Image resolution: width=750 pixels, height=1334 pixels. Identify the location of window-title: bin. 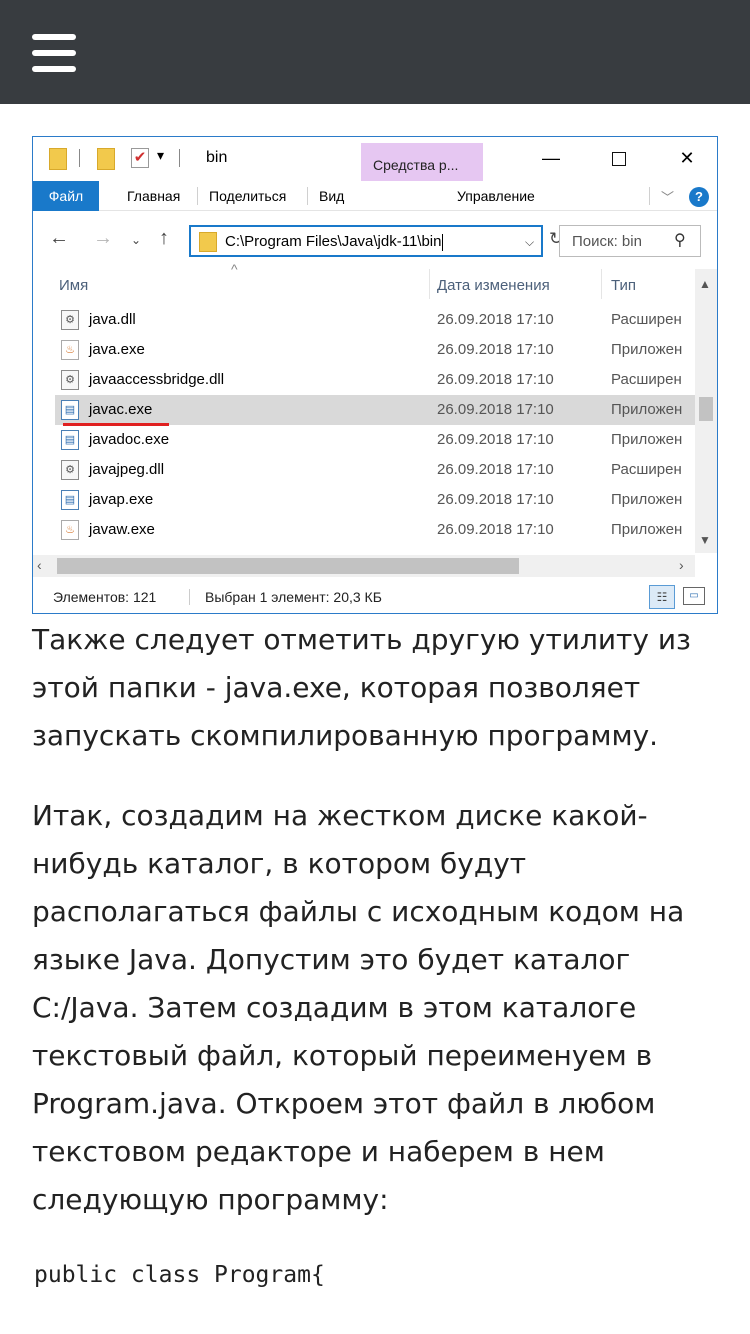
(217, 157).